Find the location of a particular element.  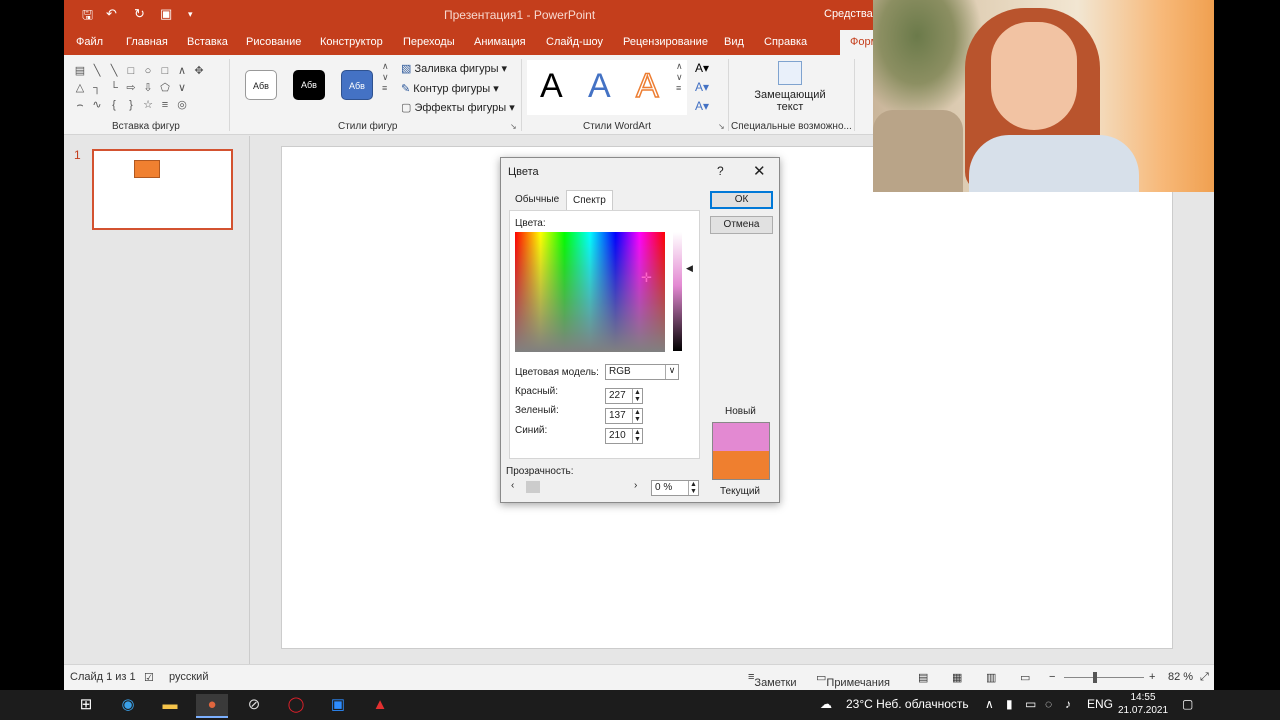

brace-icon: } is located at coordinates (131, 105).